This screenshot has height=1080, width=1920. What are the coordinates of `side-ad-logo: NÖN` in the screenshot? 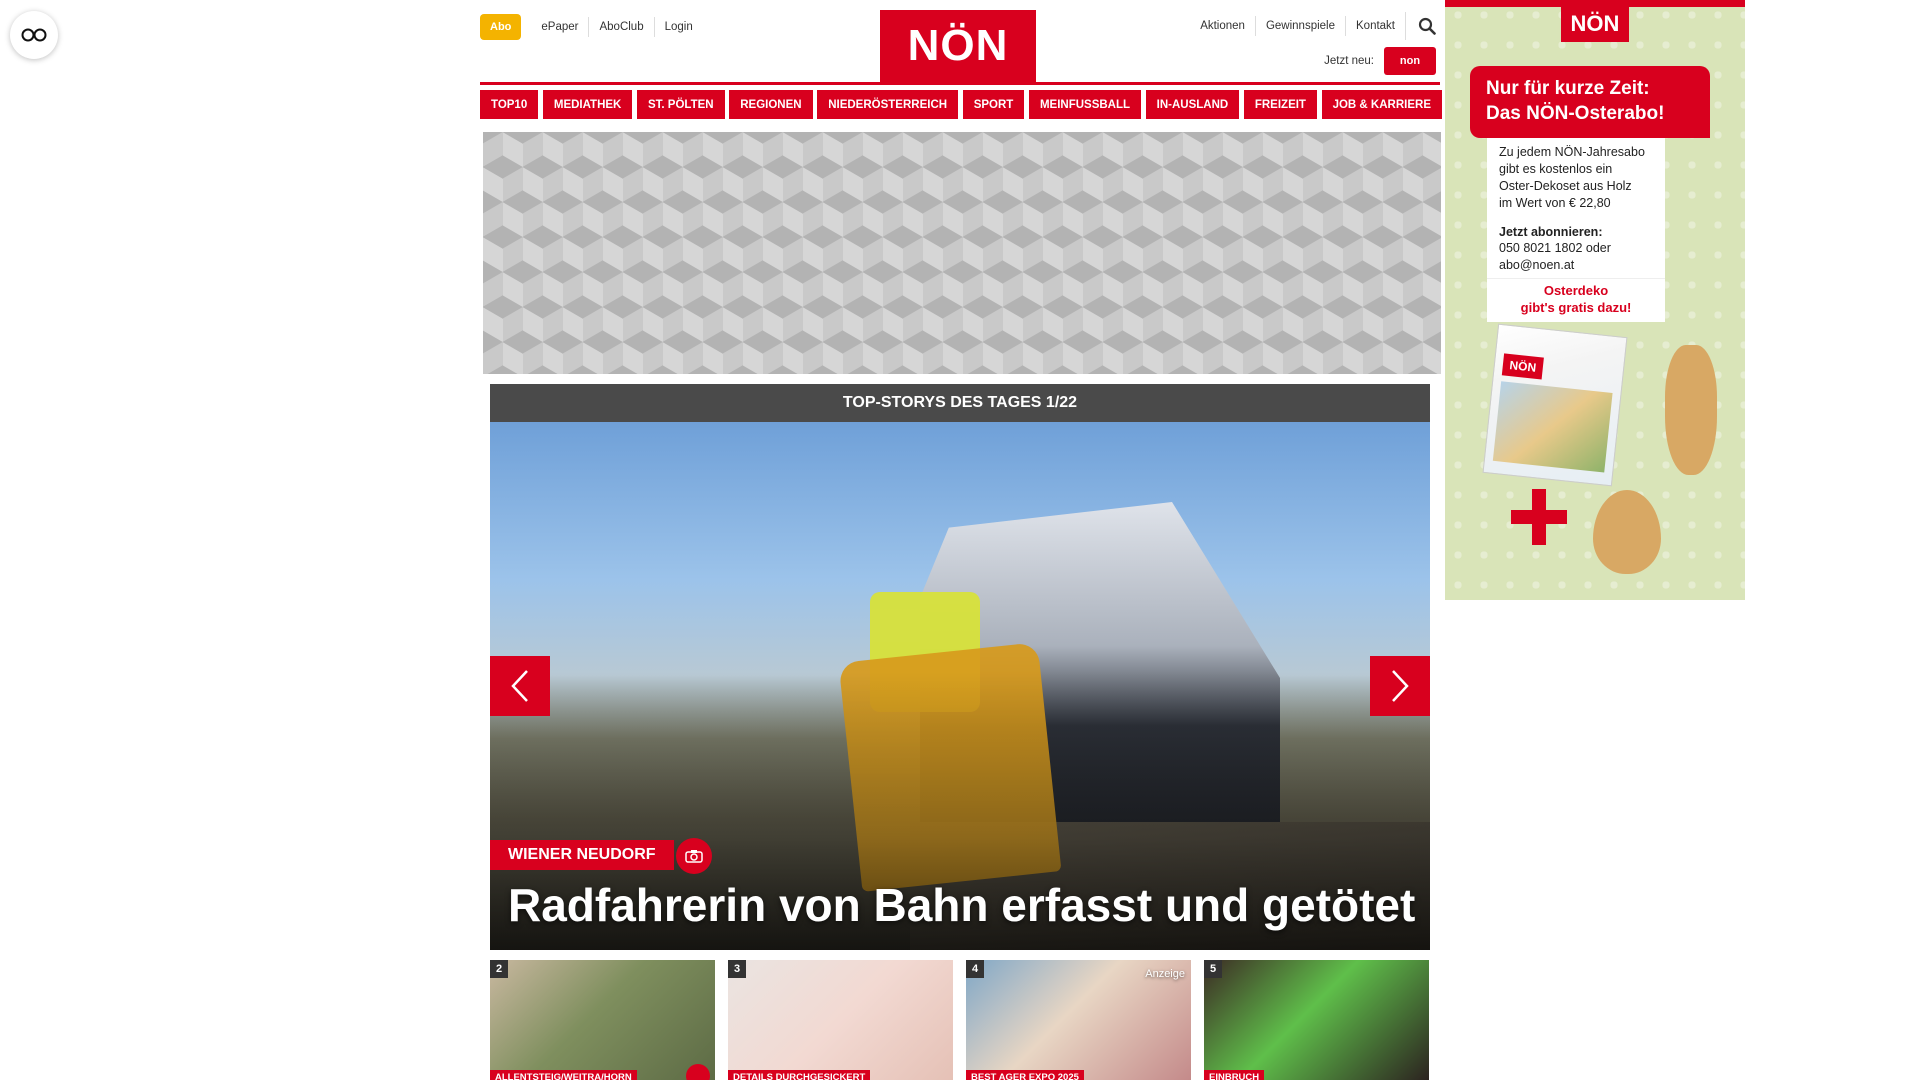 It's located at (1595, 24).